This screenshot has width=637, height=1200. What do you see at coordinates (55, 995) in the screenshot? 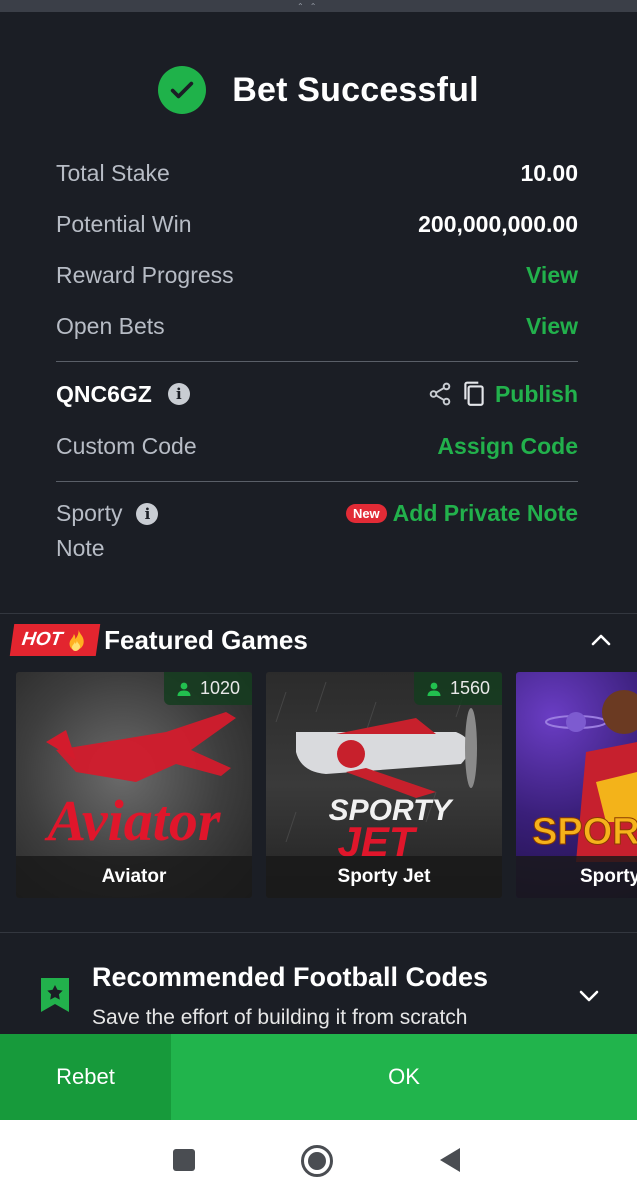
I see `bookmark-star-icon` at bounding box center [55, 995].